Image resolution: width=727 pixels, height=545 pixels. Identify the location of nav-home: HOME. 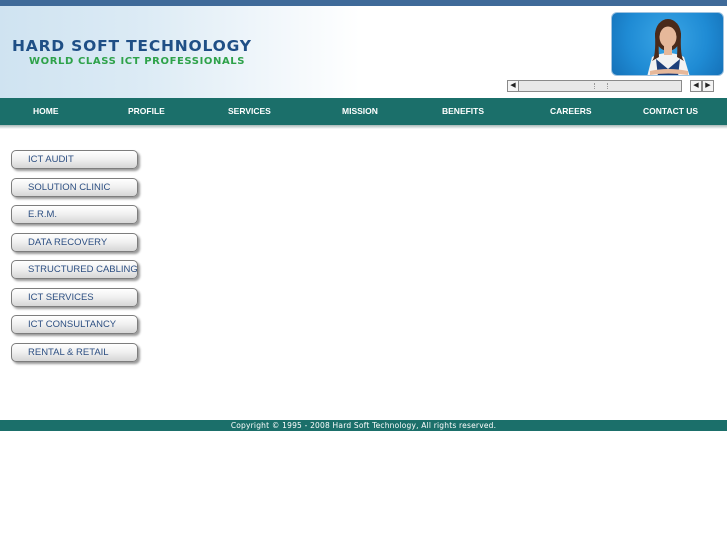
(46, 111).